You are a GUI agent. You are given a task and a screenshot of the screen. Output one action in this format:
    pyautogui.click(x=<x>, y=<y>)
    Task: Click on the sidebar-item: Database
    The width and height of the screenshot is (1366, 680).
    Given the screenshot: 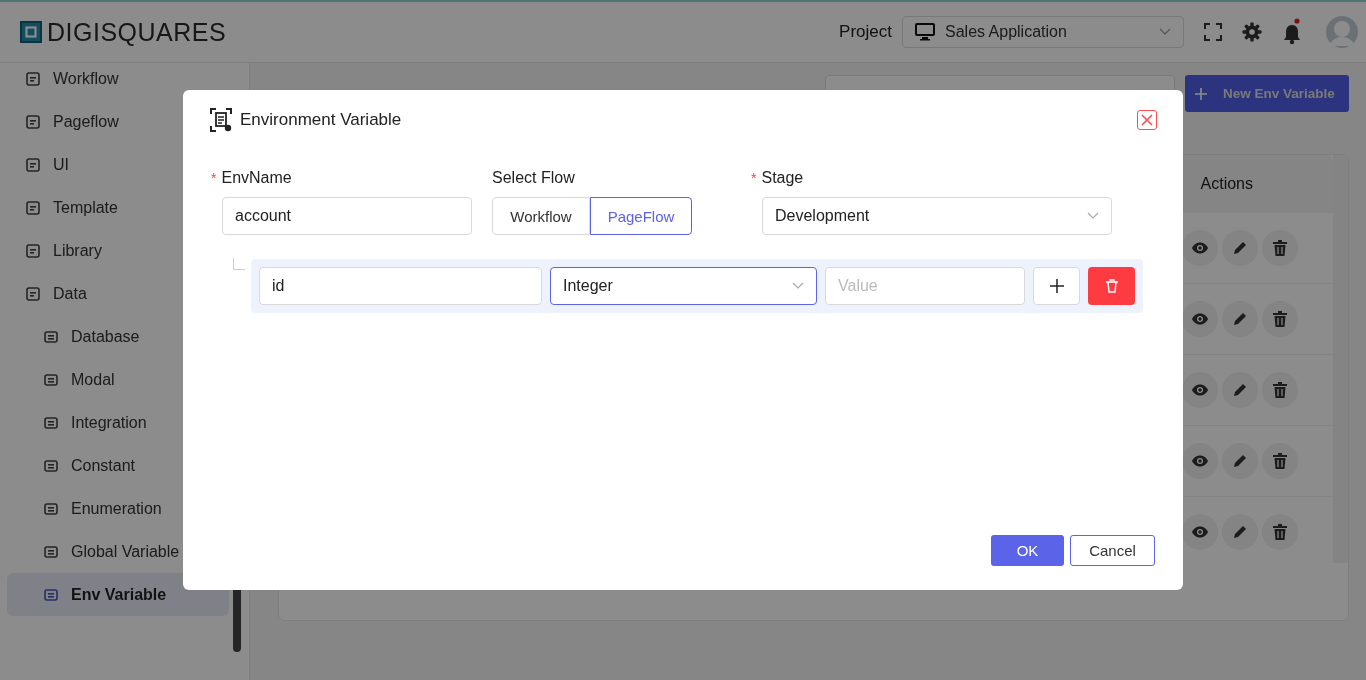 What is the action you would take?
    pyautogui.click(x=118, y=336)
    